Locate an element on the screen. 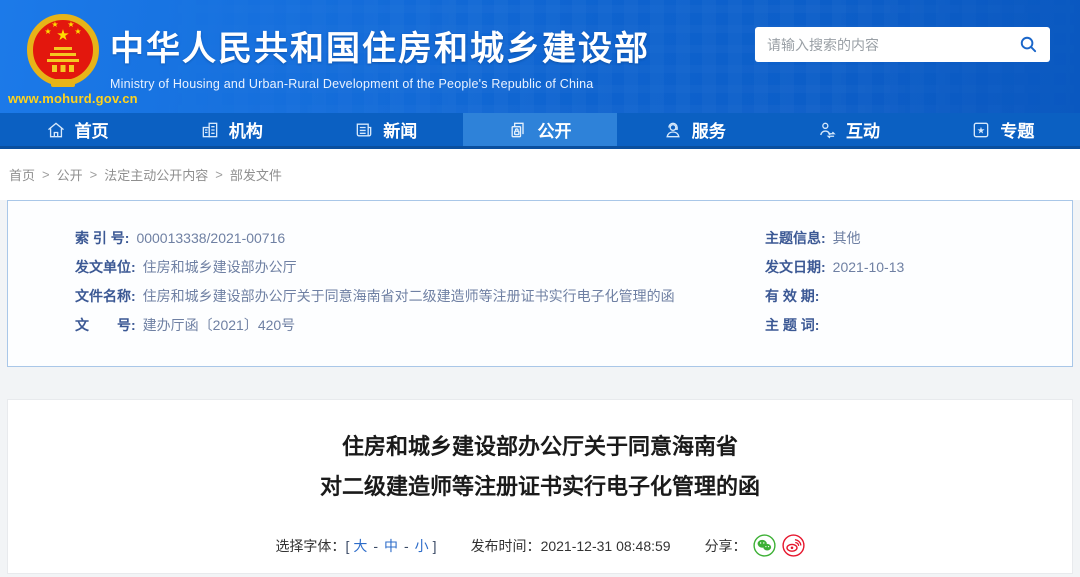 Image resolution: width=1080 pixels, height=577 pixels. share-group: 分享： is located at coordinates (755, 545).